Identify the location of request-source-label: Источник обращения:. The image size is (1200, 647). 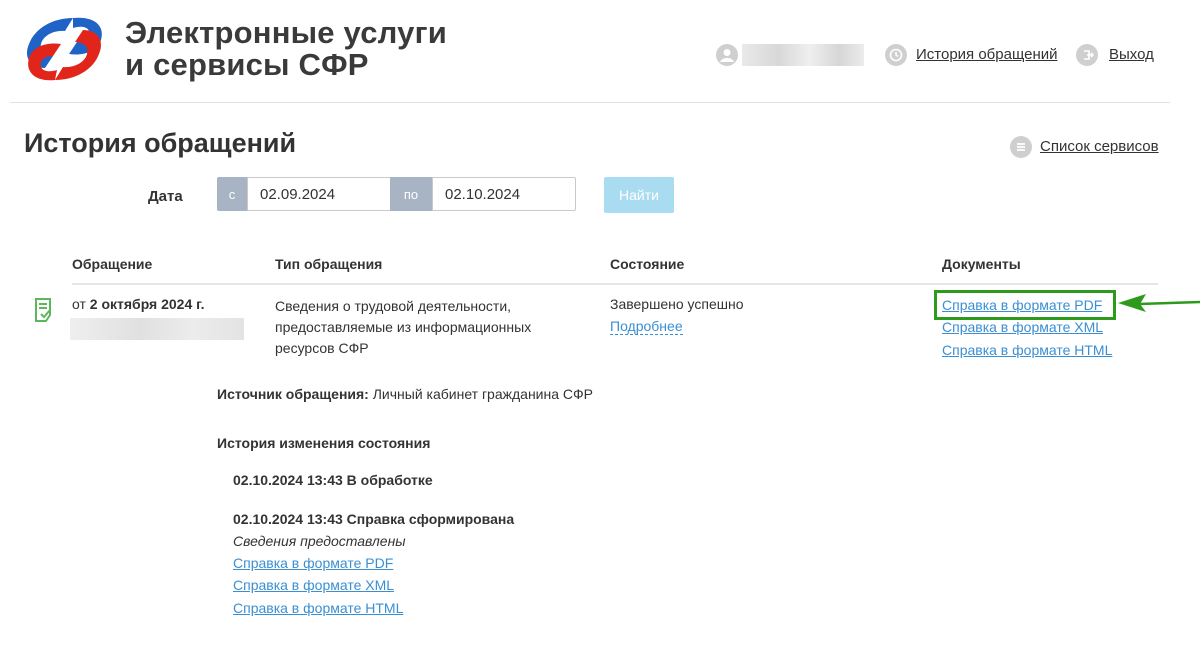
(293, 394).